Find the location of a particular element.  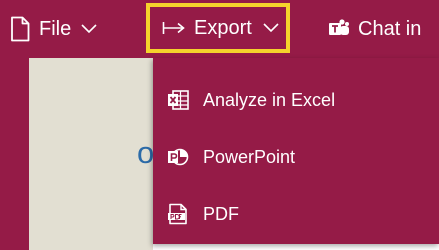

menu-item-analyze-in-excel: Analyze in Excel is located at coordinates (296, 100).